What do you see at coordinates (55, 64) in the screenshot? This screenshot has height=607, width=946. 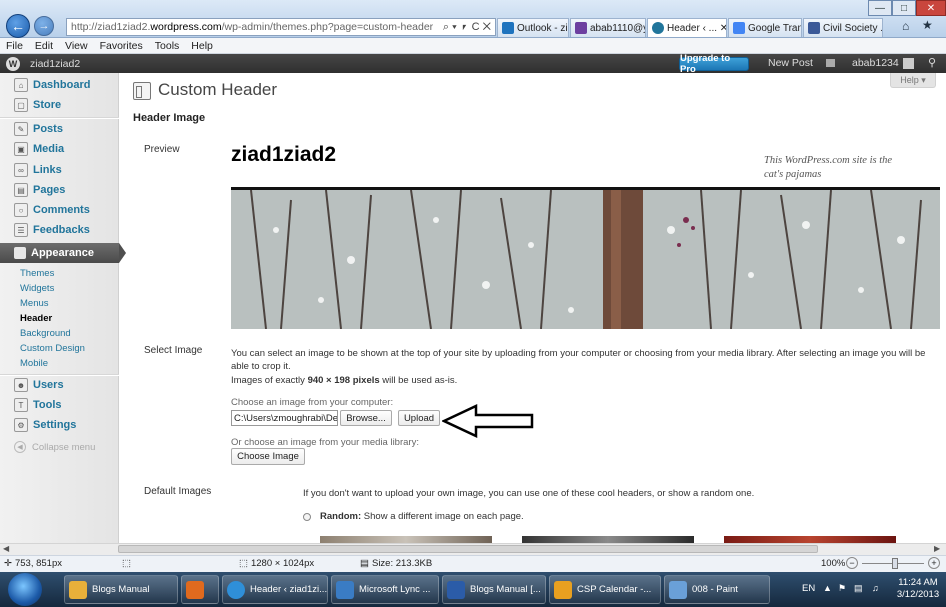 I see `admin-bar-site: ziad1ziad2` at bounding box center [55, 64].